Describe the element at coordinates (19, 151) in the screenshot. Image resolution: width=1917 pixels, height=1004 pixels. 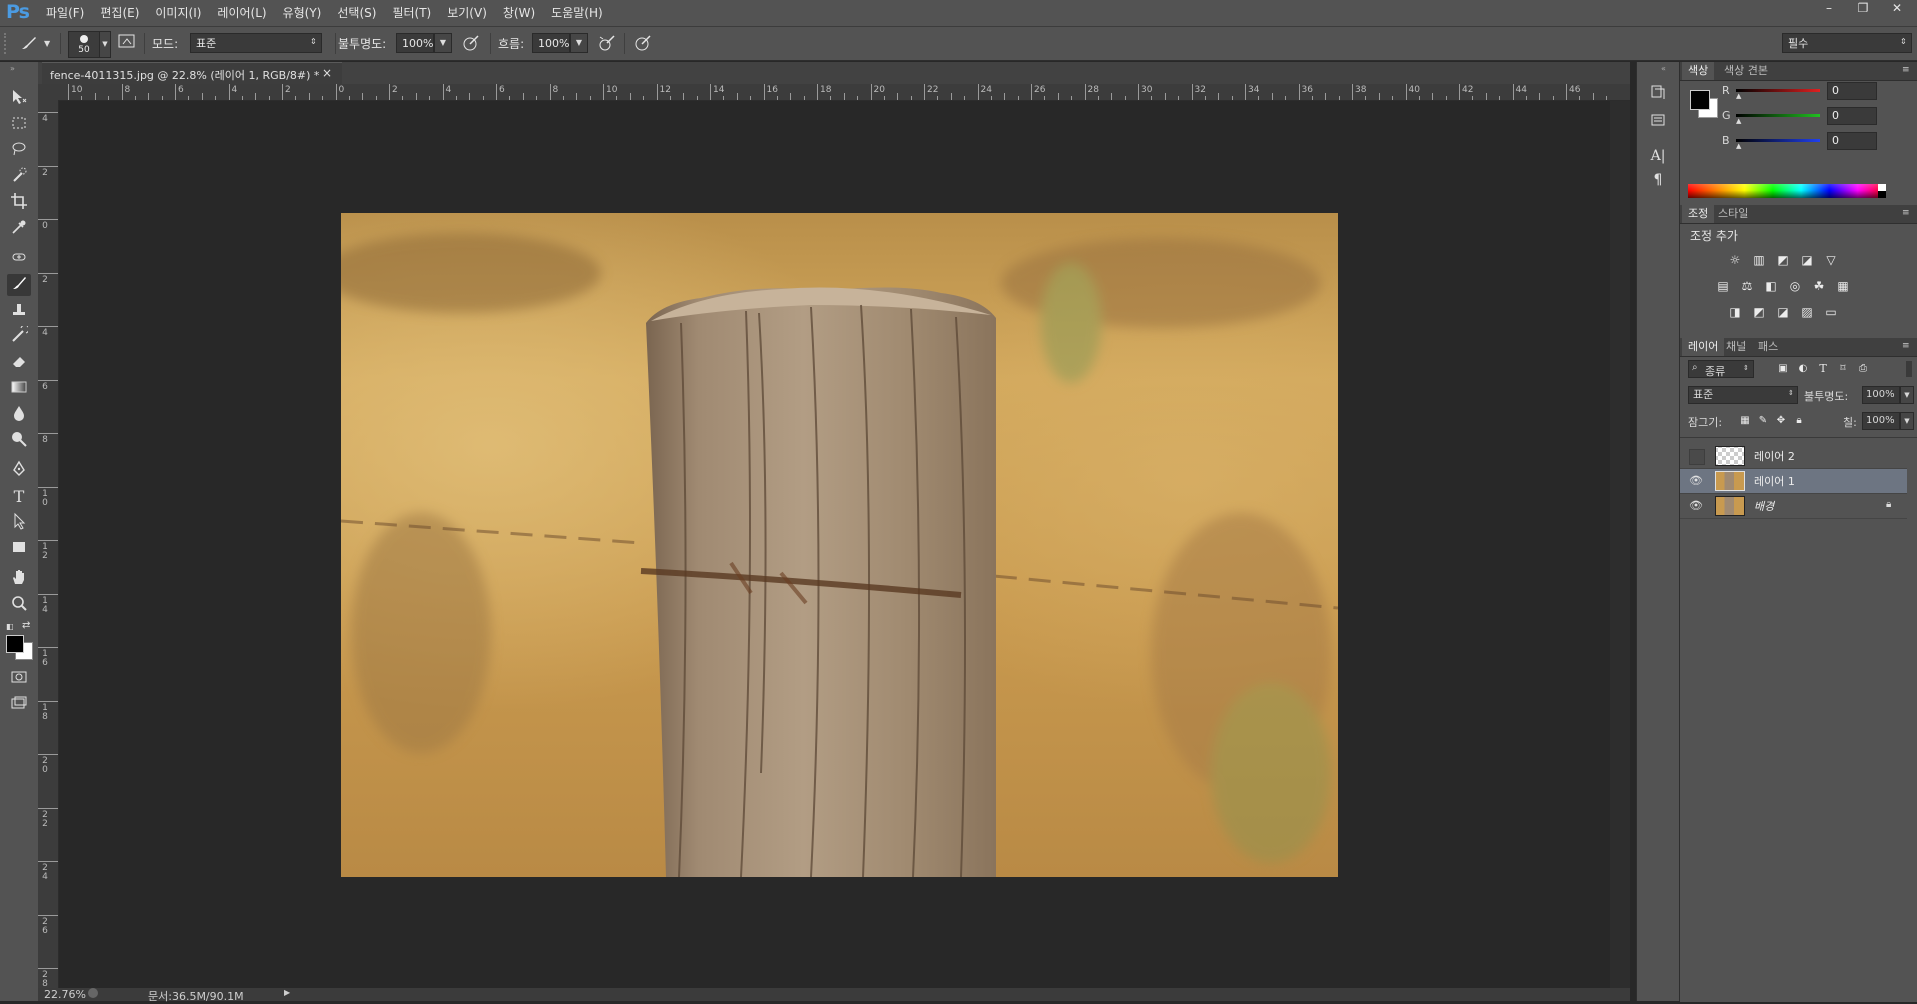
I see `lasso-tool-icon` at that location.